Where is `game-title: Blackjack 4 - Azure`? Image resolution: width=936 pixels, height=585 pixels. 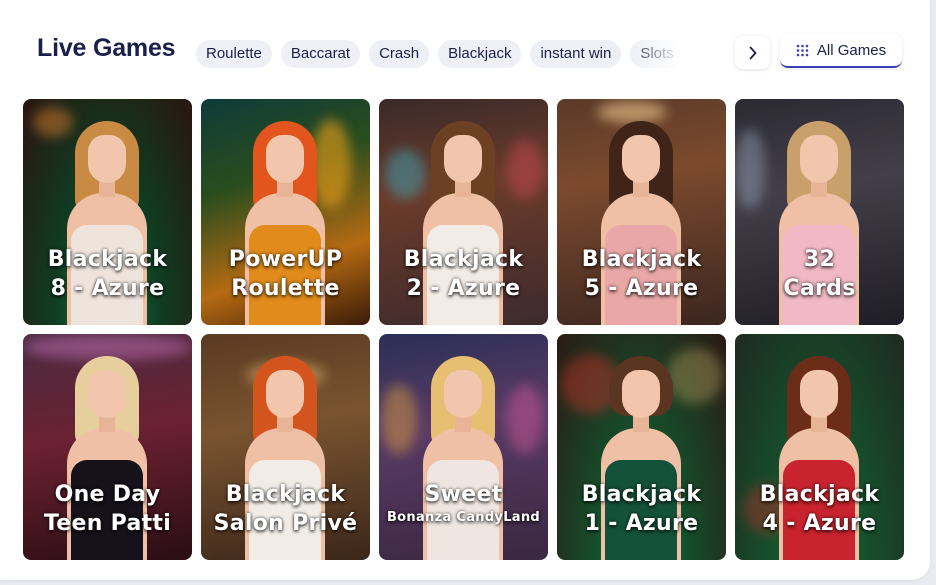 game-title: Blackjack 4 - Azure is located at coordinates (819, 509).